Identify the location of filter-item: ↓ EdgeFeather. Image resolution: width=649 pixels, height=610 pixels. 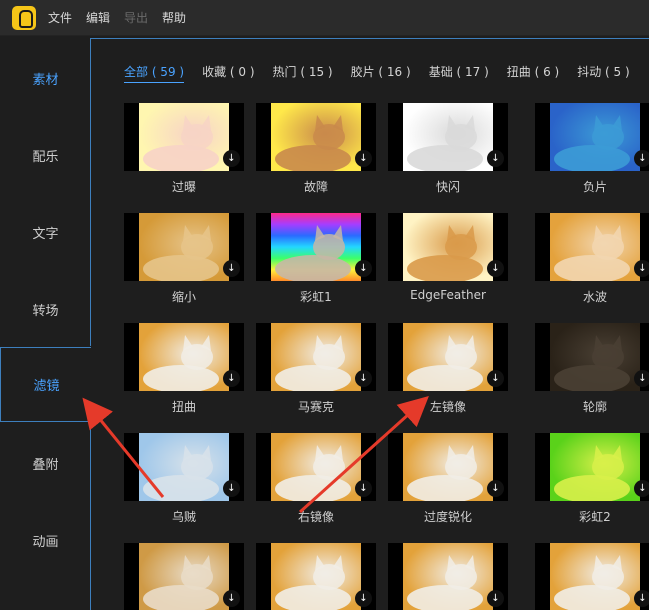
(448, 257).